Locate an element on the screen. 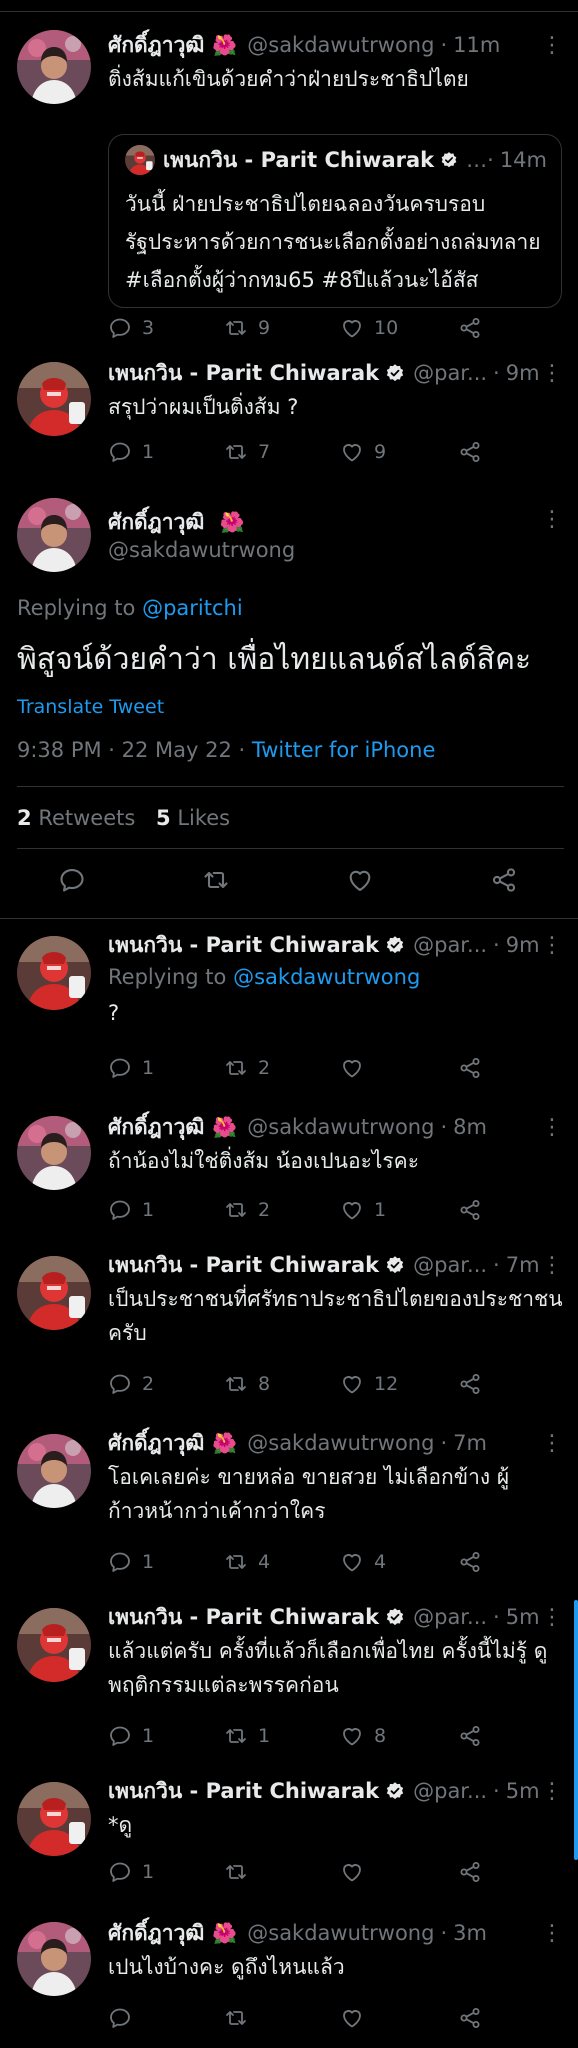  author-handle: @sakdawutrwong is located at coordinates (201, 550).